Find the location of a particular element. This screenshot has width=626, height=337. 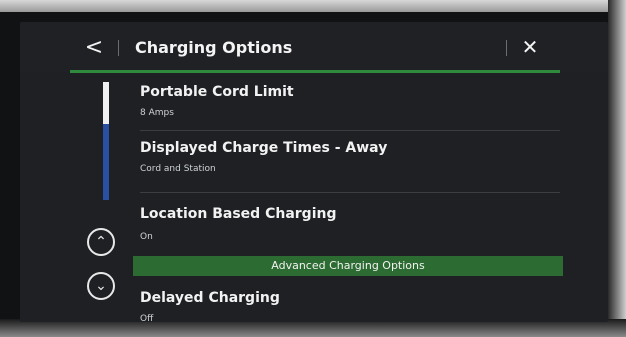

chevron-left-icon: < is located at coordinates (94, 47).